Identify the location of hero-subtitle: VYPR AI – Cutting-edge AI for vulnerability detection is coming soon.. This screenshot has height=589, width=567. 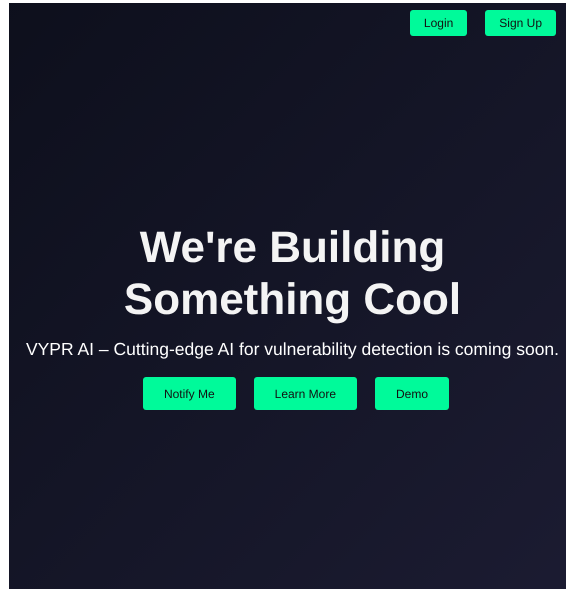
(293, 349).